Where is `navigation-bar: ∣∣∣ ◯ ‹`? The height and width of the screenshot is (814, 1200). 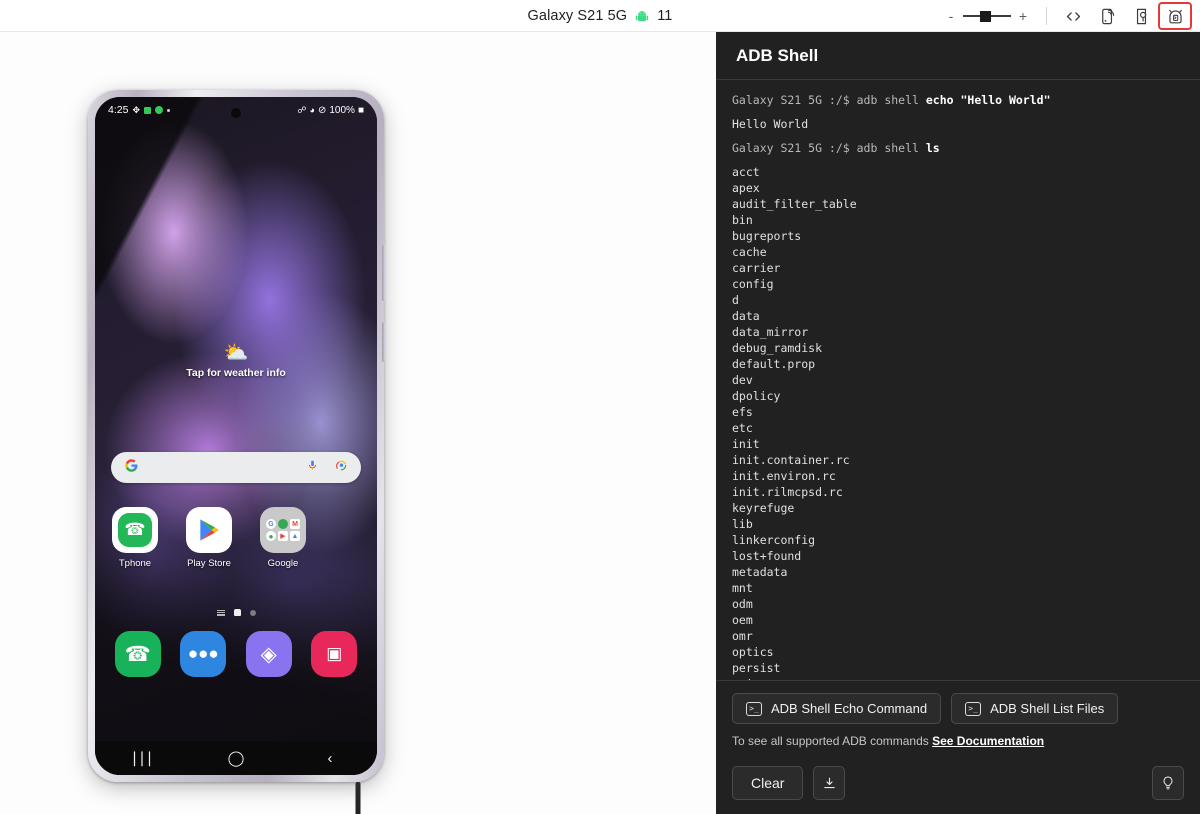
navigation-bar: ∣∣∣ ◯ ‹ is located at coordinates (236, 758).